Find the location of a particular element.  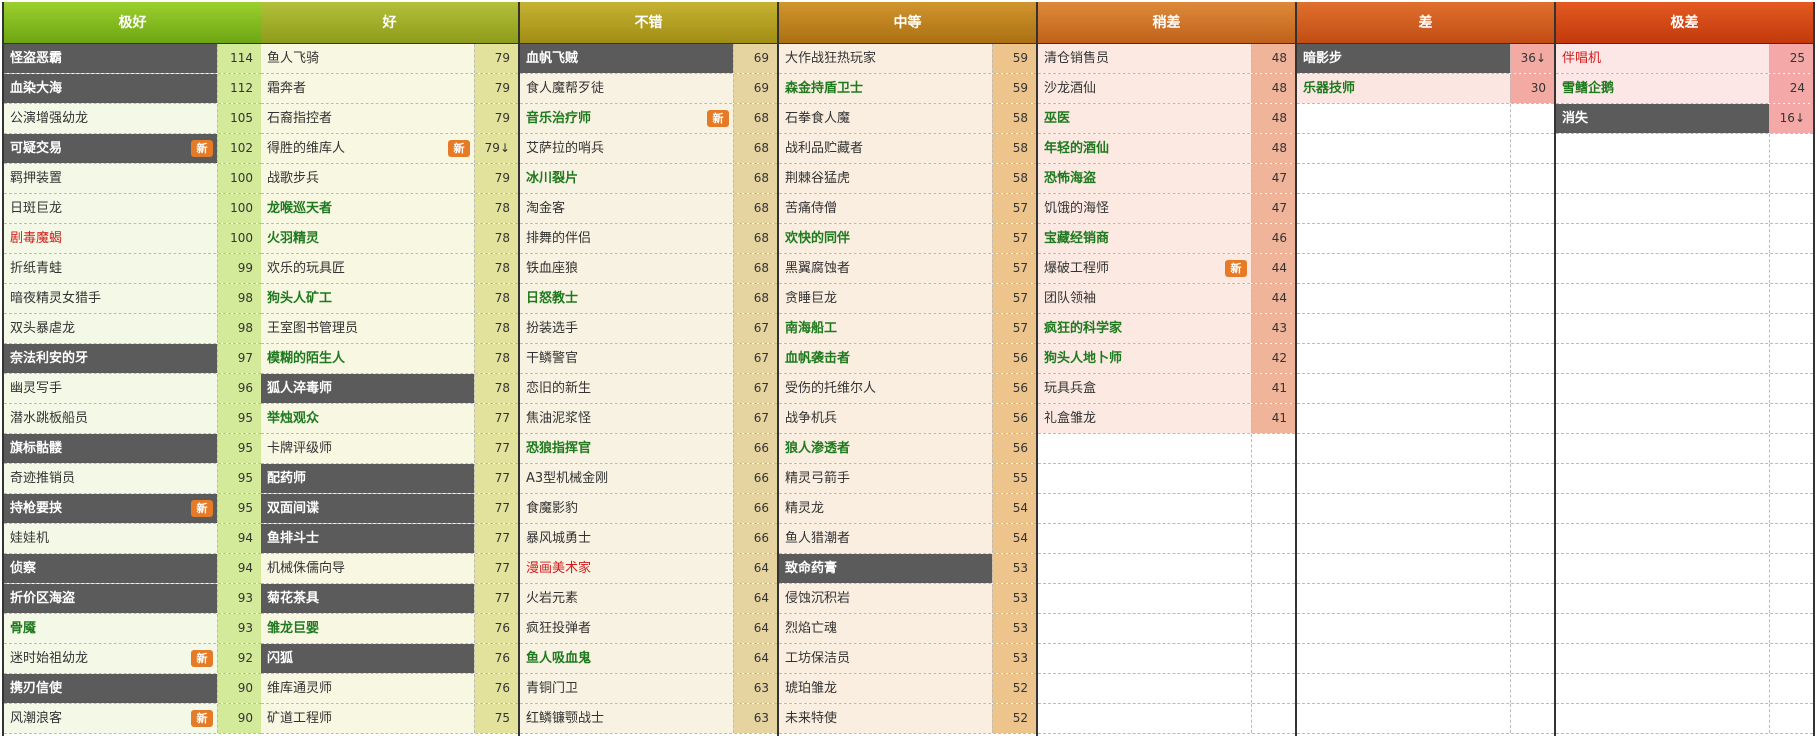

card-row: 扮装选手 67 is located at coordinates (648, 329).